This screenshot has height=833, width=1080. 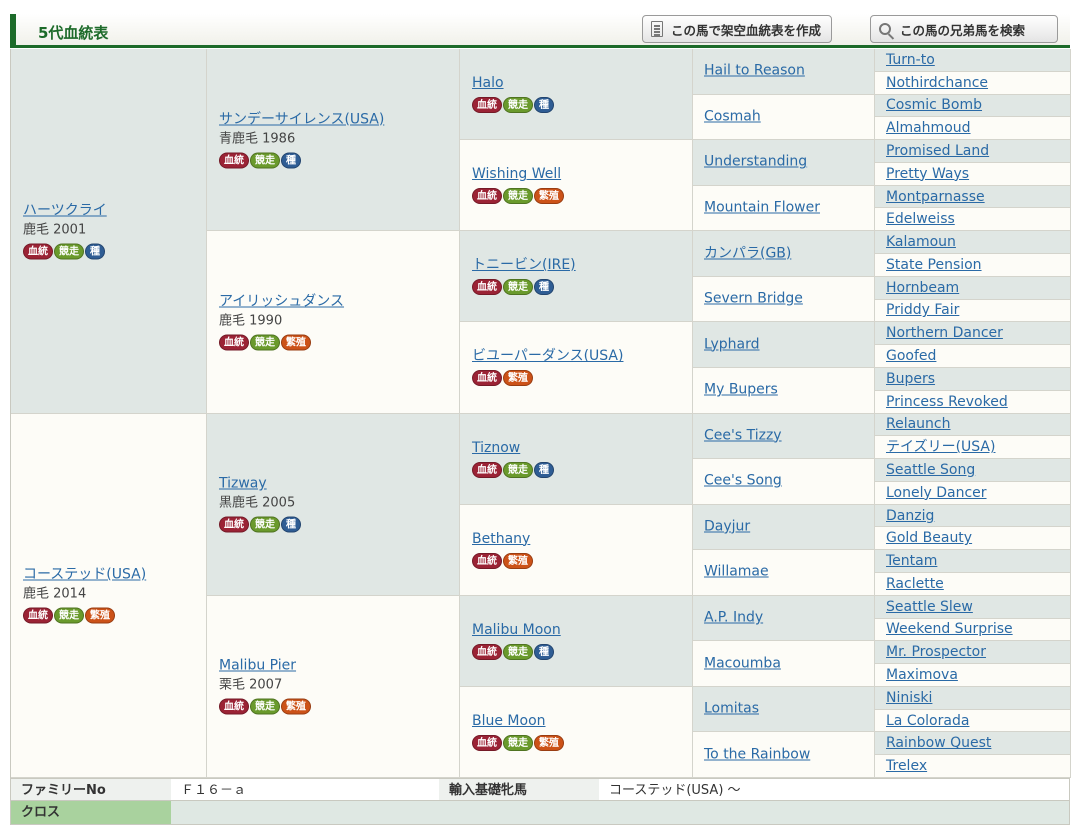 What do you see at coordinates (337, 119) in the screenshot?
I see `horse-name-link: サンデーサイレンス(USA)` at bounding box center [337, 119].